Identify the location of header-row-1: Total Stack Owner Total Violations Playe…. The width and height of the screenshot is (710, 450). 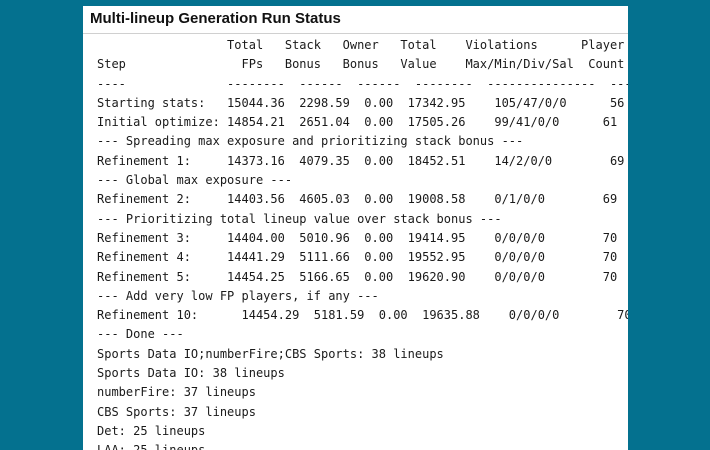
(361, 45).